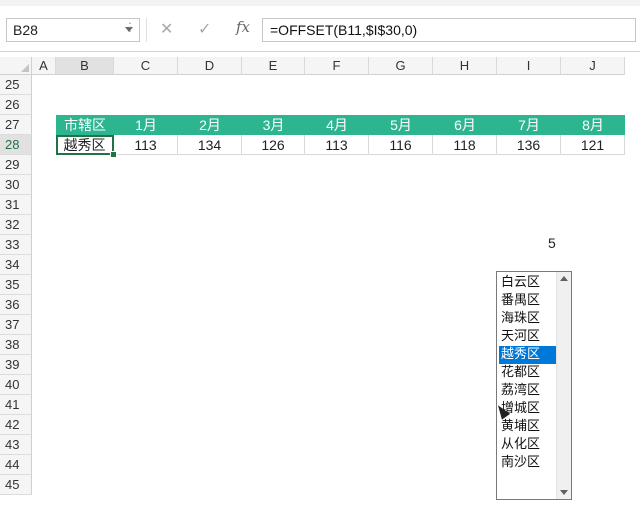 This screenshot has height=505, width=640. What do you see at coordinates (113, 154) in the screenshot?
I see `fill-handle` at bounding box center [113, 154].